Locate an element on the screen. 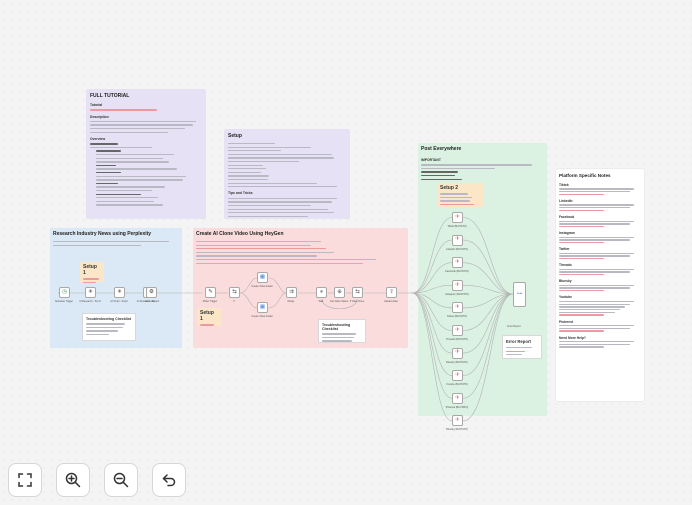 The image size is (692, 505). post-node-3: ✈ is located at coordinates (457, 285).